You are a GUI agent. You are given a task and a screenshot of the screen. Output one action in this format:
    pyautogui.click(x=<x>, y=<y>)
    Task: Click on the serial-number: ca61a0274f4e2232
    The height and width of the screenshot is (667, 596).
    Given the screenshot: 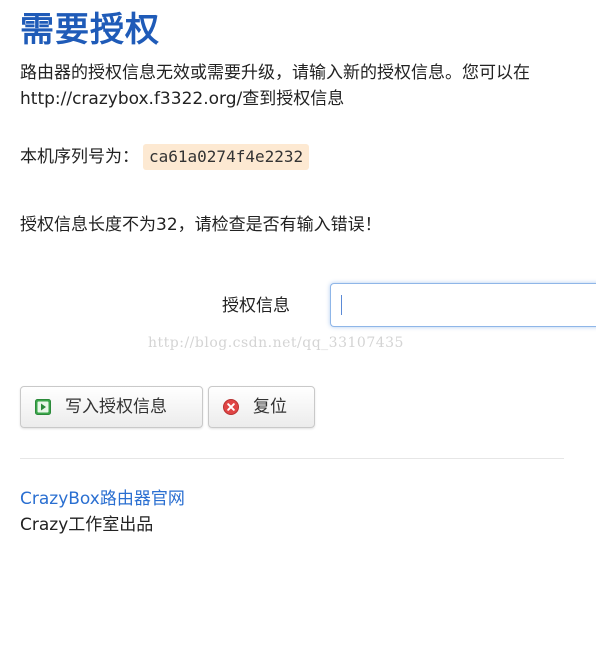 What is the action you would take?
    pyautogui.click(x=226, y=157)
    